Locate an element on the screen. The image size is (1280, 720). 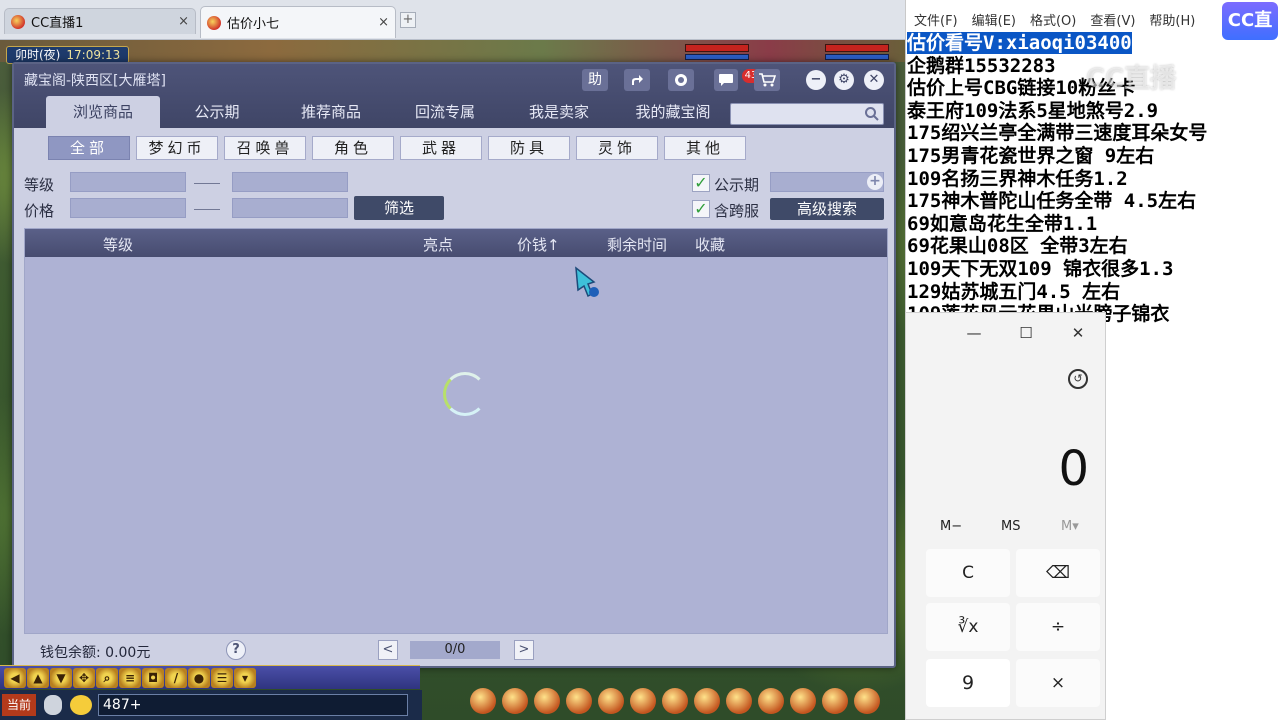
menu-file: 文件(F) is located at coordinates (936, 19).